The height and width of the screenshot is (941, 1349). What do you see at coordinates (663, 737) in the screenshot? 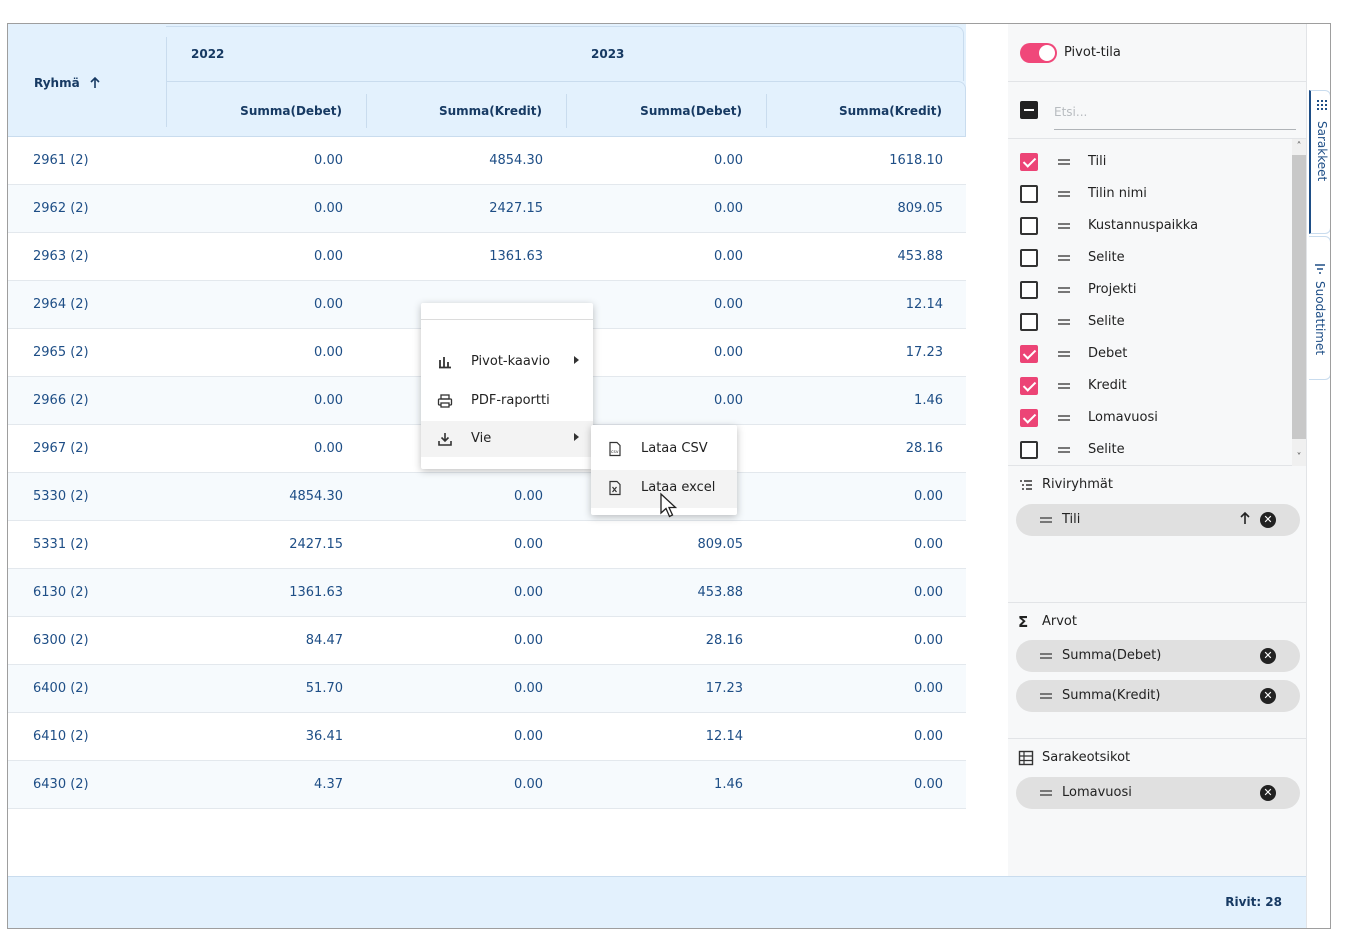
I see `value-cell: 12.14` at bounding box center [663, 737].